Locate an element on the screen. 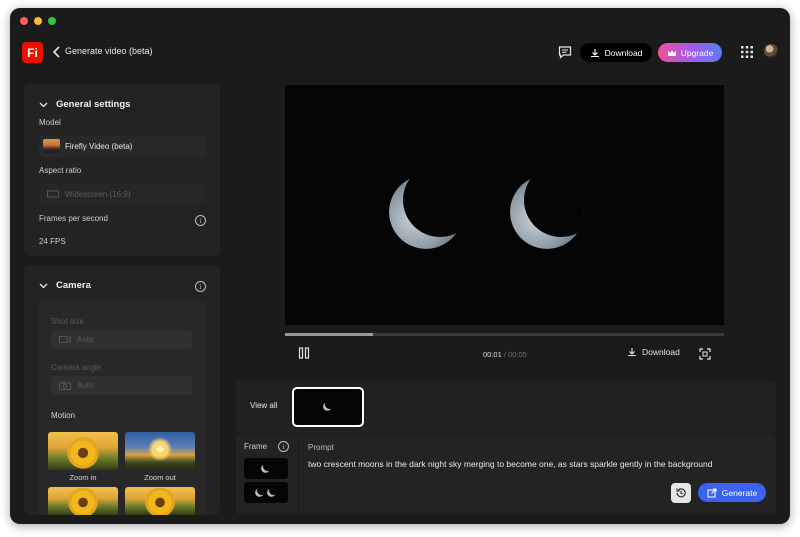  model-label: Model is located at coordinates (50, 122).